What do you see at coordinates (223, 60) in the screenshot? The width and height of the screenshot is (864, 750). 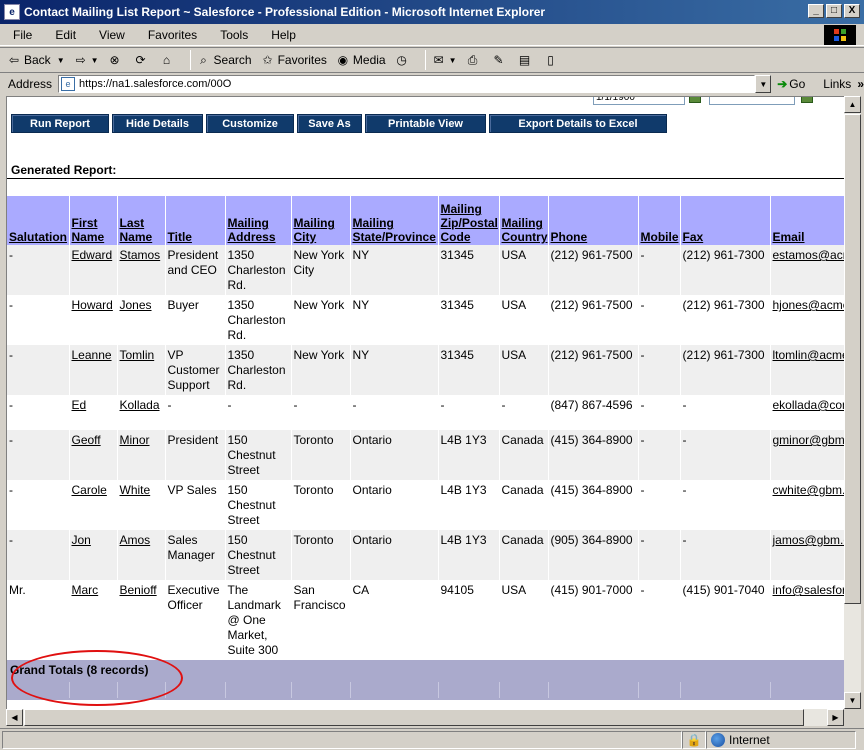 I see `search-button: ⌕ Search` at bounding box center [223, 60].